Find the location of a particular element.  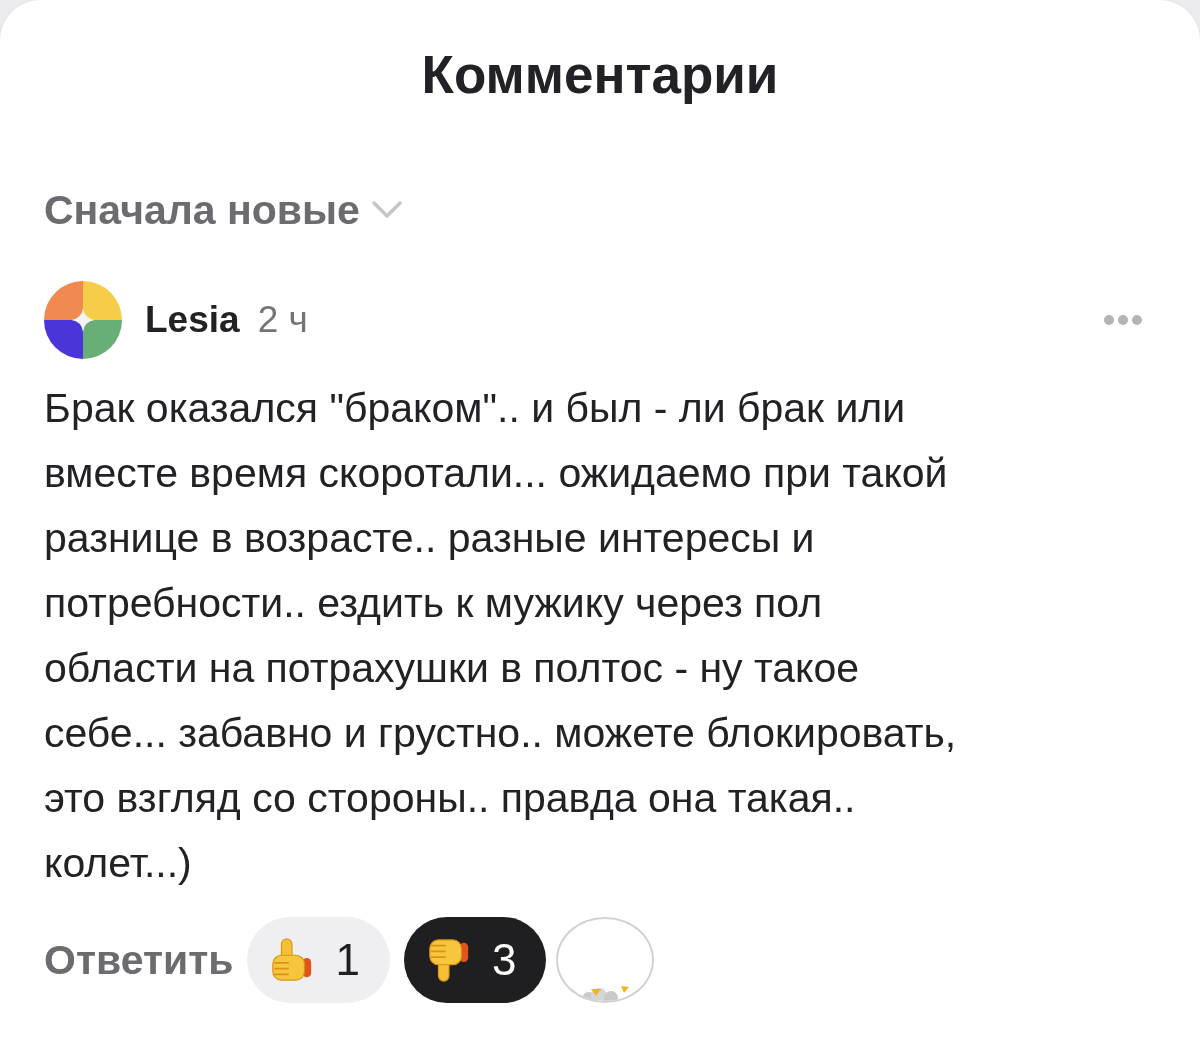

author-name: Lesia is located at coordinates (192, 320).